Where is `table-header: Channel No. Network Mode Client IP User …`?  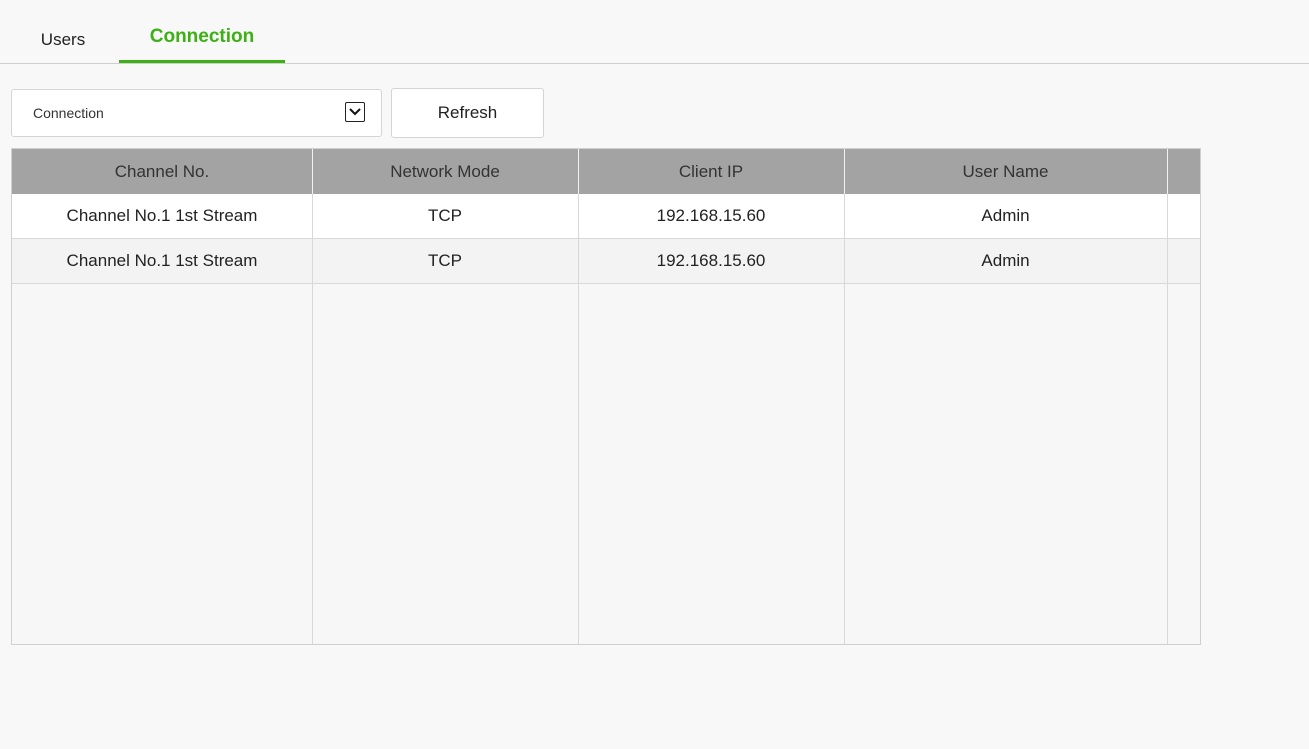 table-header: Channel No. Network Mode Client IP User … is located at coordinates (606, 171).